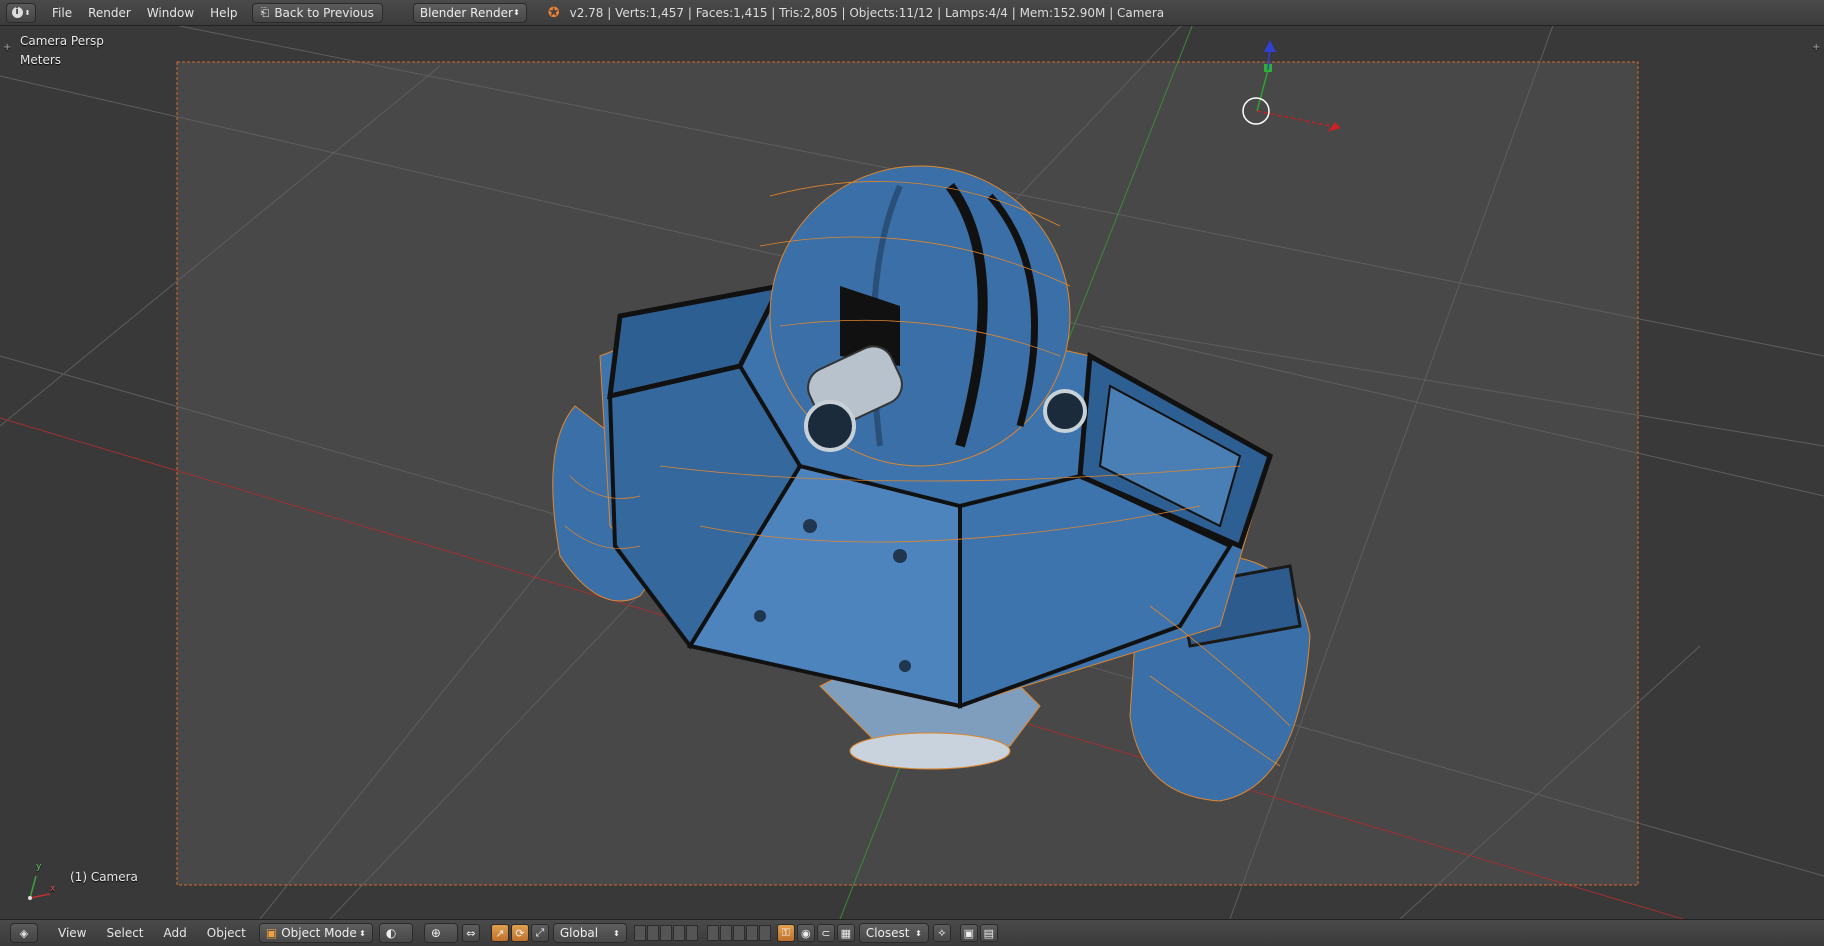 The height and width of the screenshot is (946, 1824). Describe the element at coordinates (553, 12) in the screenshot. I see `blender-logo-icon: ✪` at that location.